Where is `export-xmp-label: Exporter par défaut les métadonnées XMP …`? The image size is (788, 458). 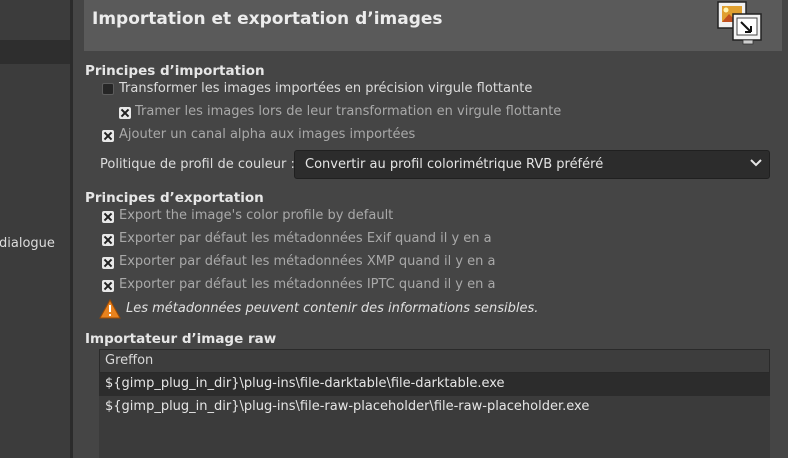
export-xmp-label: Exporter par défaut les métadonnées XMP … is located at coordinates (307, 261).